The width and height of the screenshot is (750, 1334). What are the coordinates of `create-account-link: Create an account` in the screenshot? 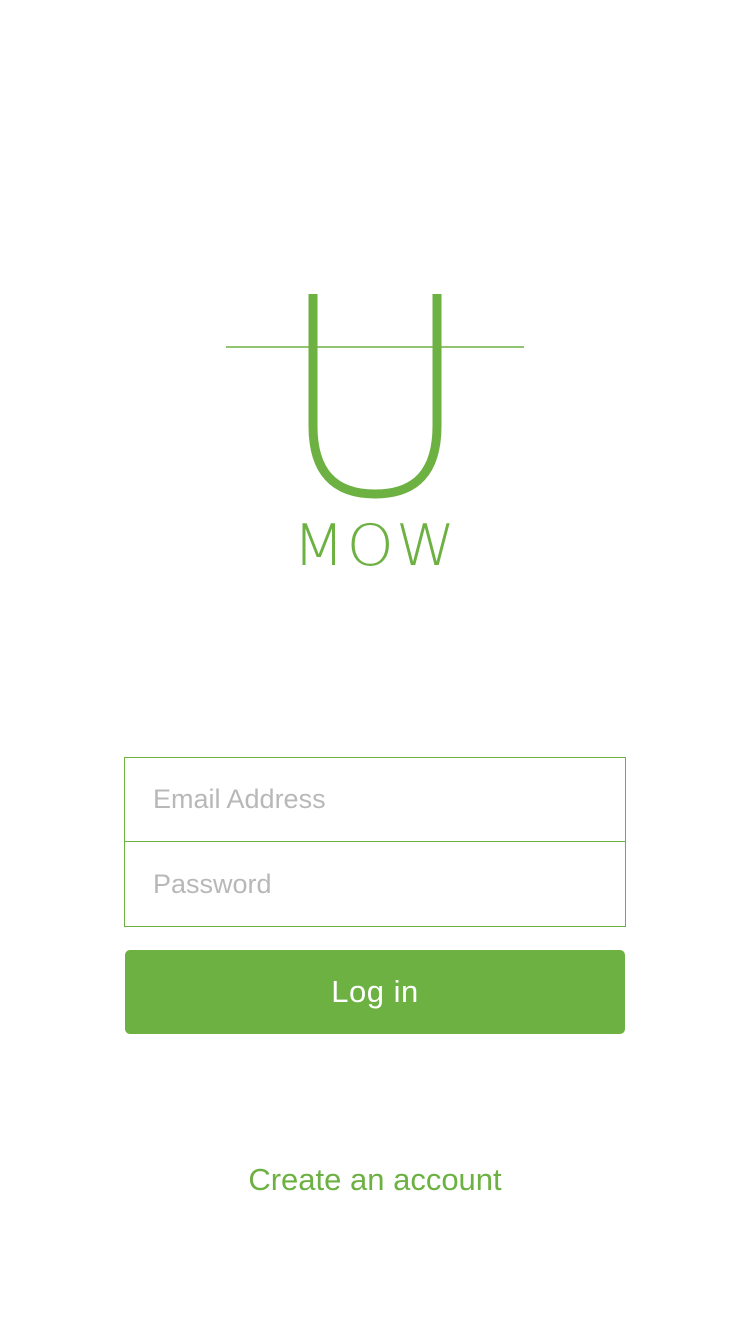 It's located at (375, 1180).